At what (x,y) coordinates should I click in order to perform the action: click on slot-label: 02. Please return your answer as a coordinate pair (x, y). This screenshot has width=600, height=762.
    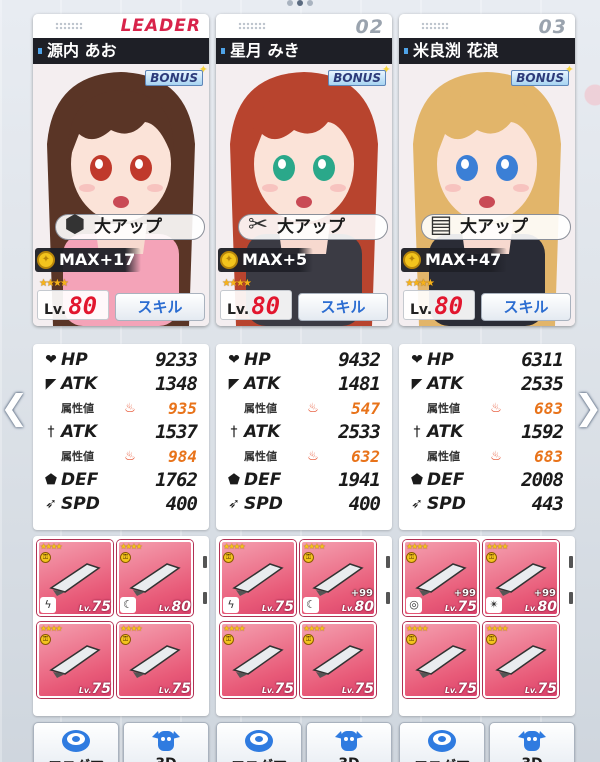
    Looking at the image, I should click on (369, 27).